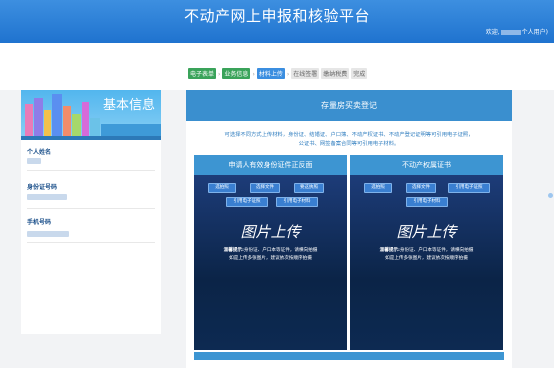 The width and height of the screenshot is (554, 368). I want to click on welcome-suffix: 个人用户), so click(534, 32).